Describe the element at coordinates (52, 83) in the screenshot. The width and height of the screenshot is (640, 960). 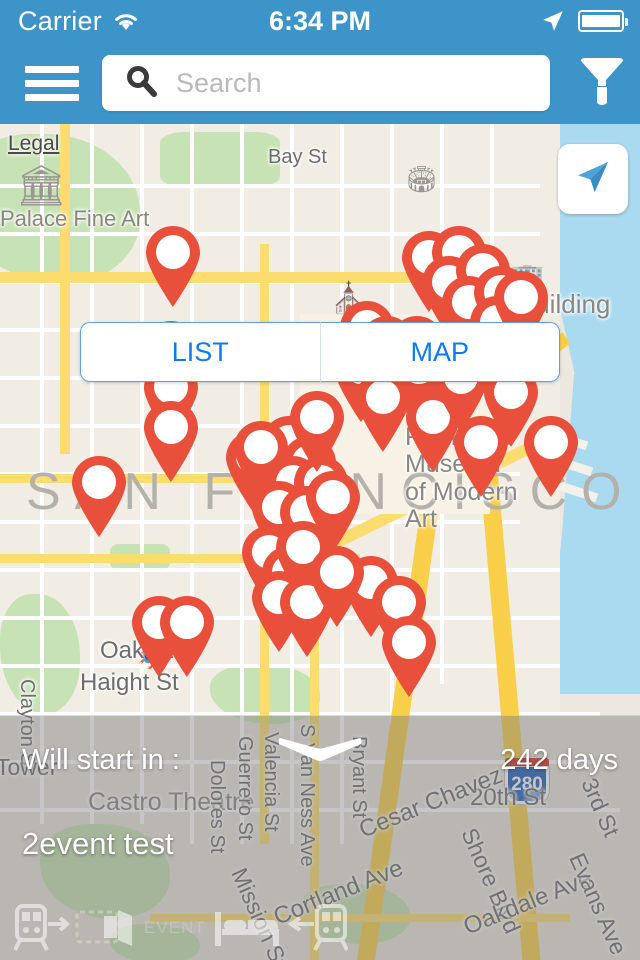
I see `hamburger-menu-icon` at that location.